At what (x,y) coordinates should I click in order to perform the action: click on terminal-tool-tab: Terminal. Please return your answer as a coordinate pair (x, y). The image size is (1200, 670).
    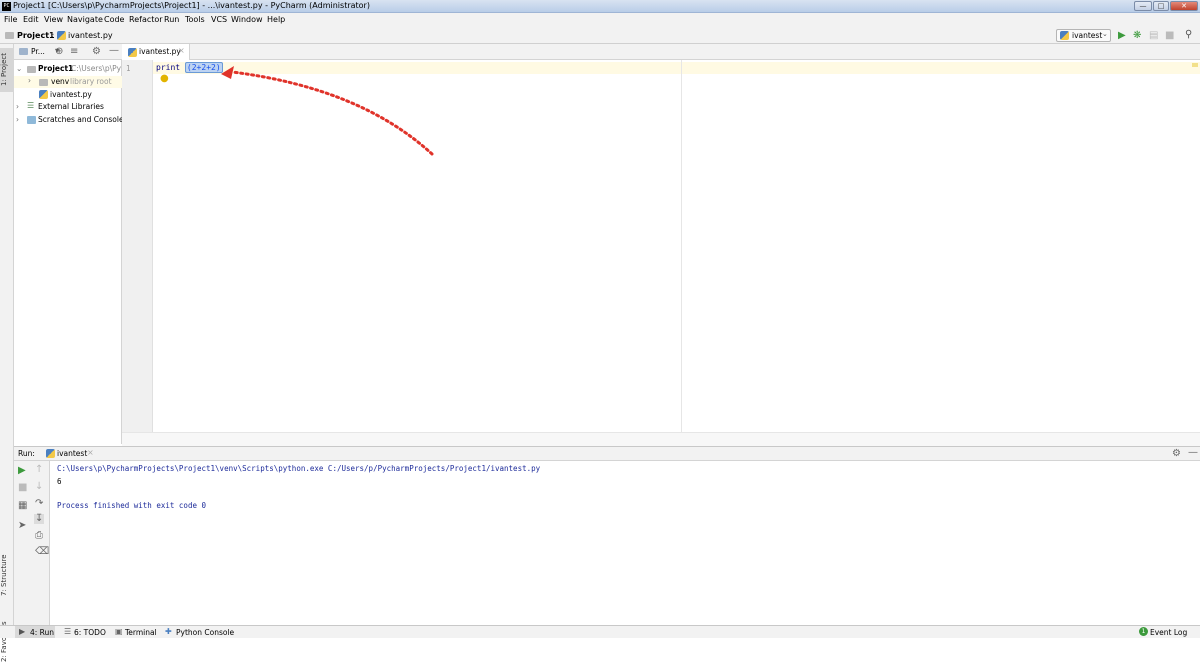
    Looking at the image, I should click on (141, 632).